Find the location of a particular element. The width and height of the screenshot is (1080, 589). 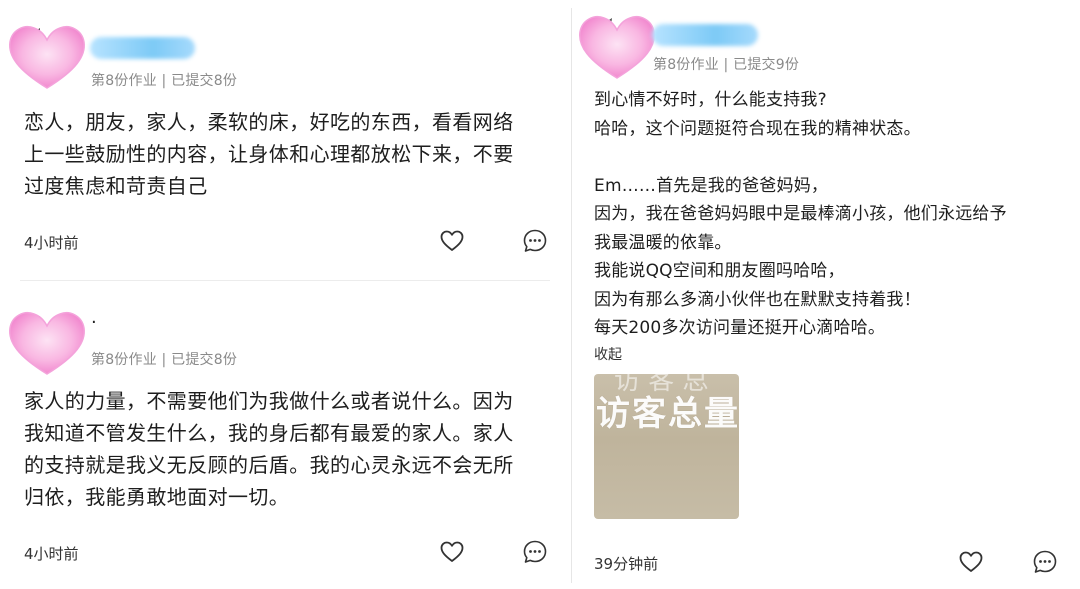

content-line: 我最温暖的依靠。 is located at coordinates (663, 242).